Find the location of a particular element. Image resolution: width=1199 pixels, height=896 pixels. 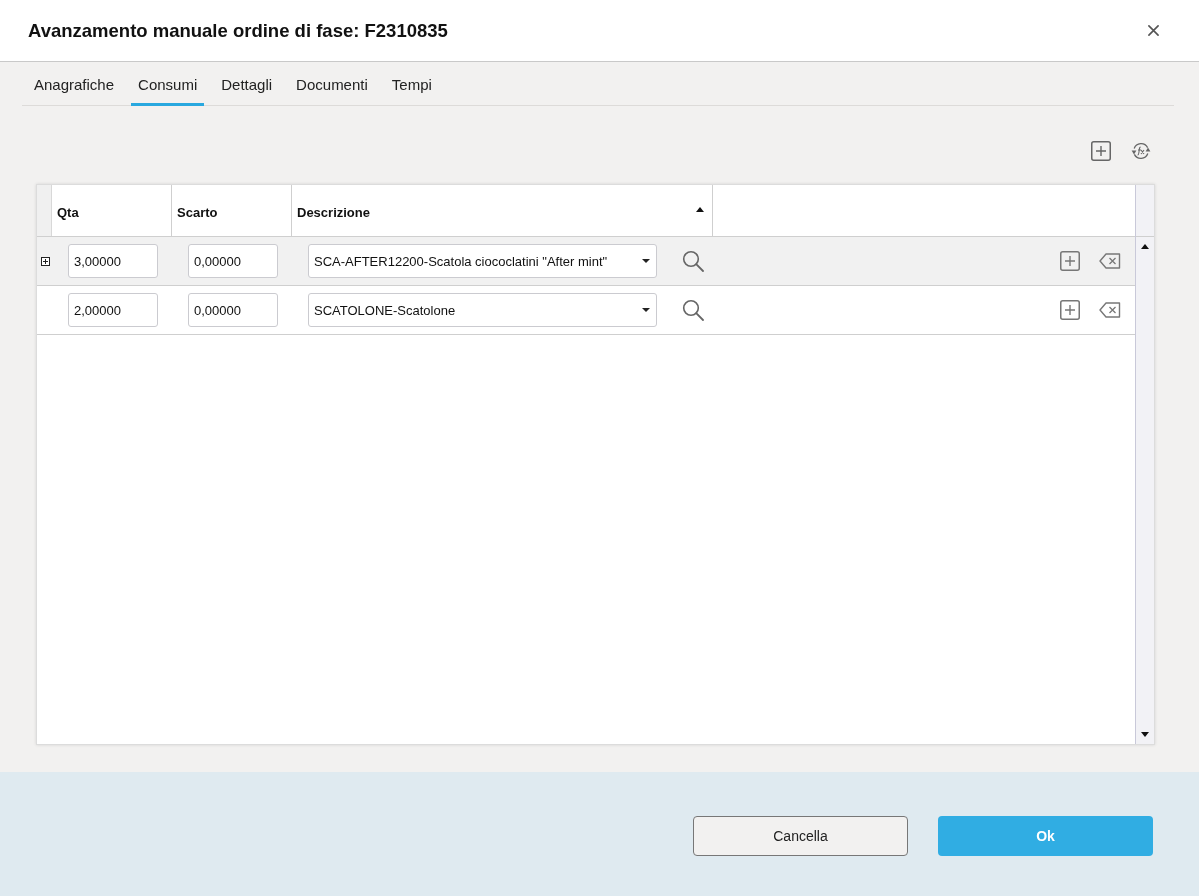

table-row: 2,00000 0,00000 SCATOLONE-Scatolone is located at coordinates (586, 310).